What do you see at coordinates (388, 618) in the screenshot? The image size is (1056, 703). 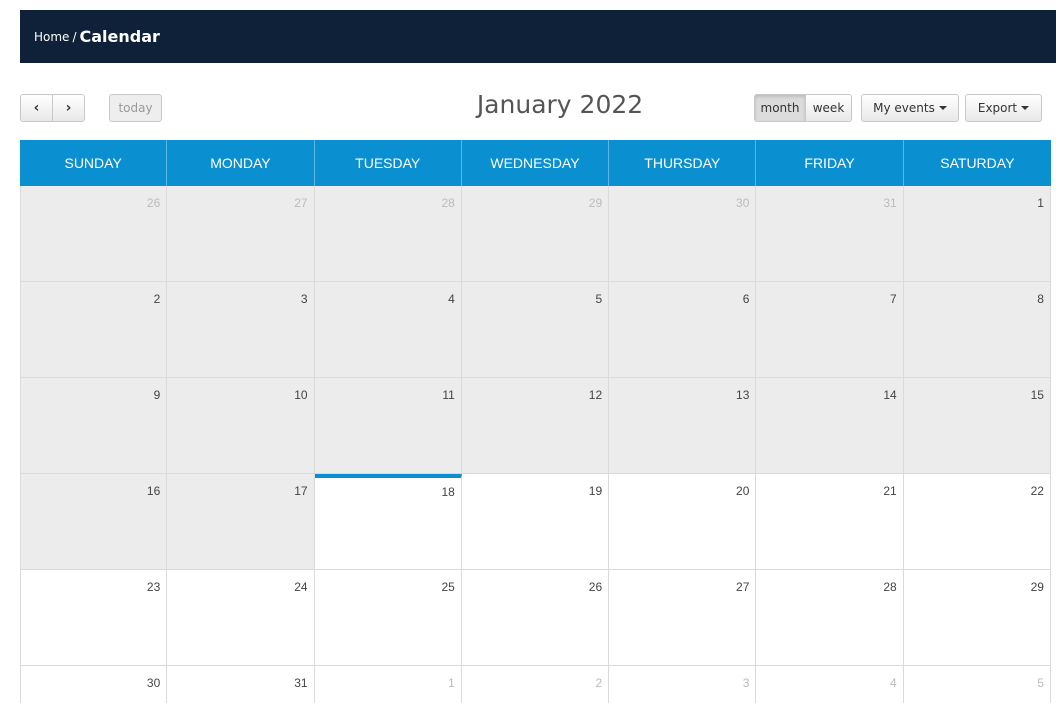 I see `day-cell: 25` at bounding box center [388, 618].